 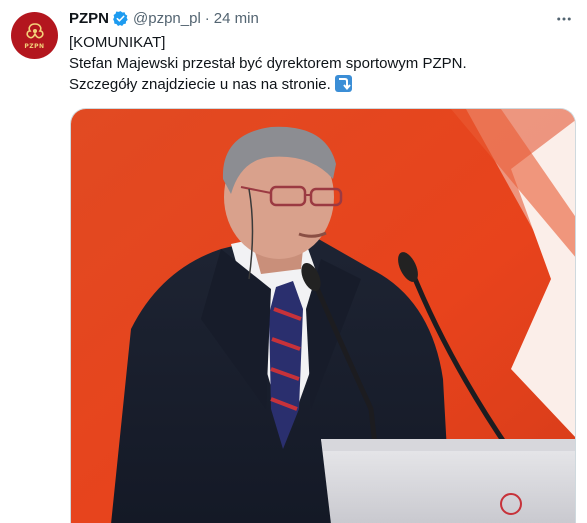 I want to click on tweet-line-1: [KOMUNIKAT], so click(x=117, y=42).